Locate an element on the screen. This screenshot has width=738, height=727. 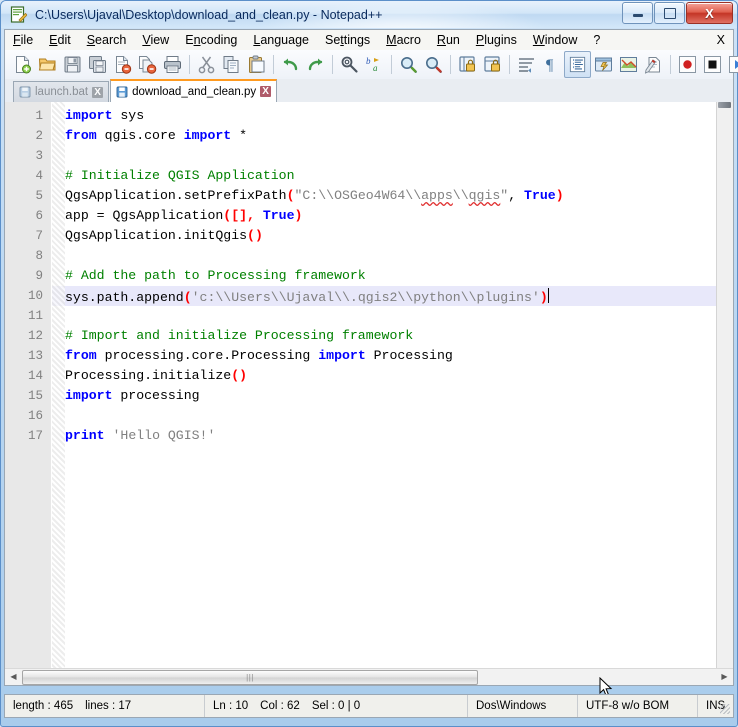
copy-icon is located at coordinates (231, 64).